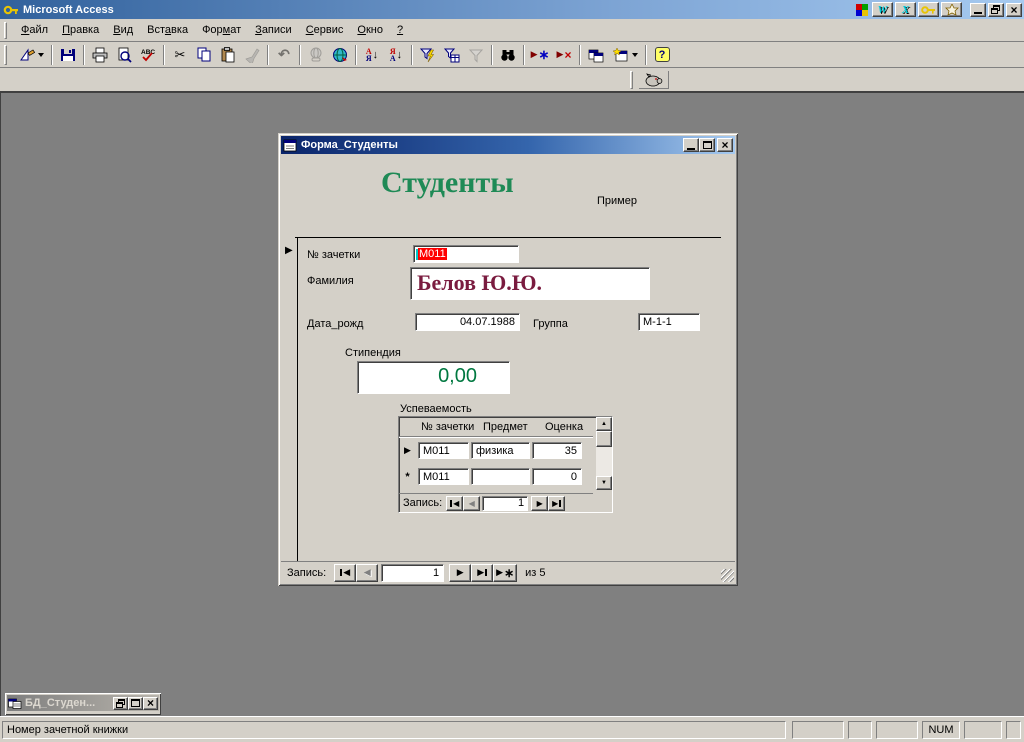 Image resolution: width=1024 pixels, height=742 pixels. Describe the element at coordinates (487, 322) in the screenshot. I see `birth-date-value: 04.07.1988` at that location.